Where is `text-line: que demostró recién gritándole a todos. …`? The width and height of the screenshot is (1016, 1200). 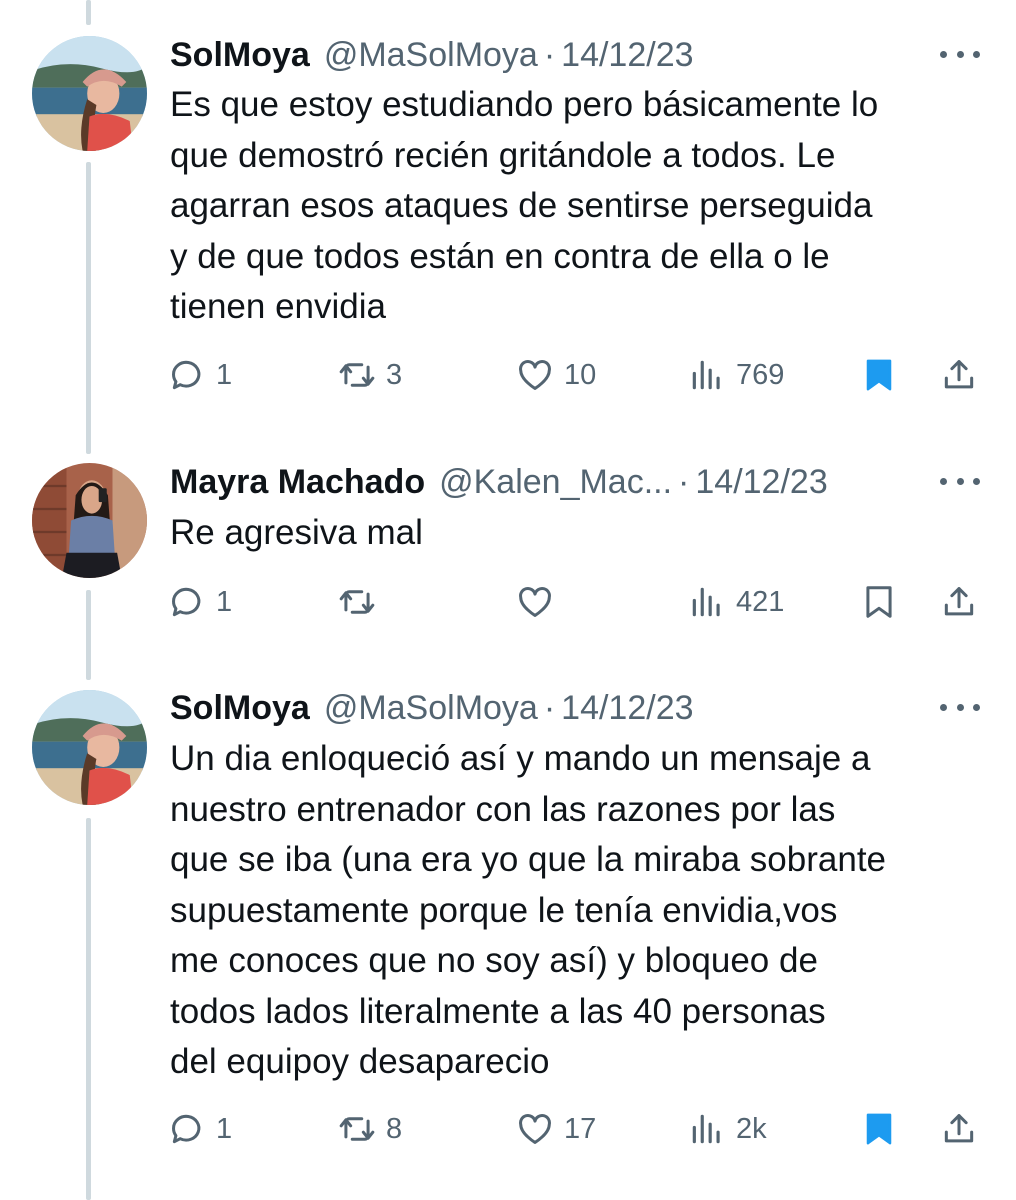 text-line: que demostró recién gritándole a todos. … is located at coordinates (503, 155).